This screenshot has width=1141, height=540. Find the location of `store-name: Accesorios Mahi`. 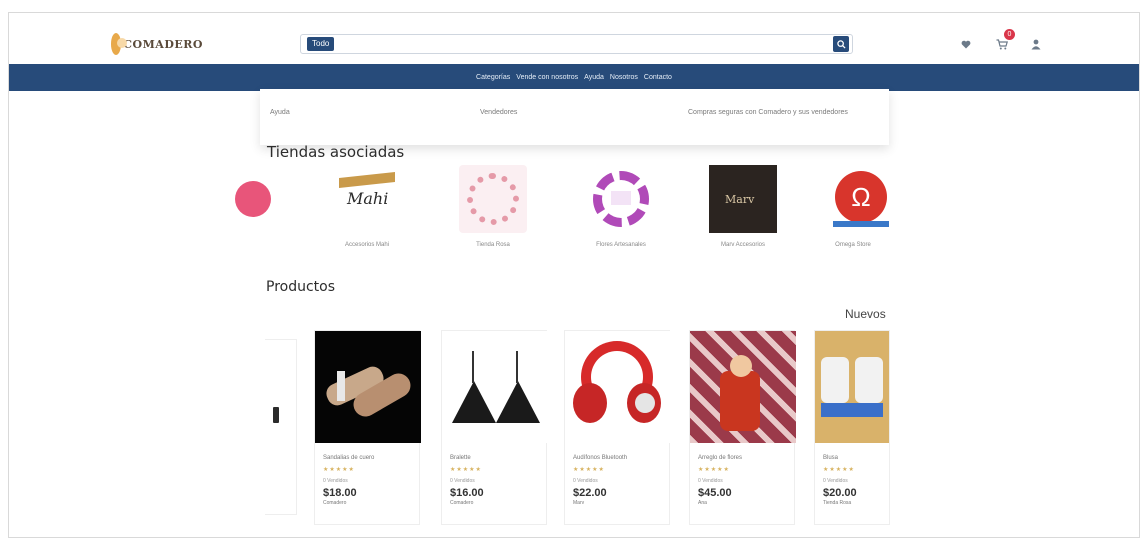

store-name: Accesorios Mahi is located at coordinates (366, 245).